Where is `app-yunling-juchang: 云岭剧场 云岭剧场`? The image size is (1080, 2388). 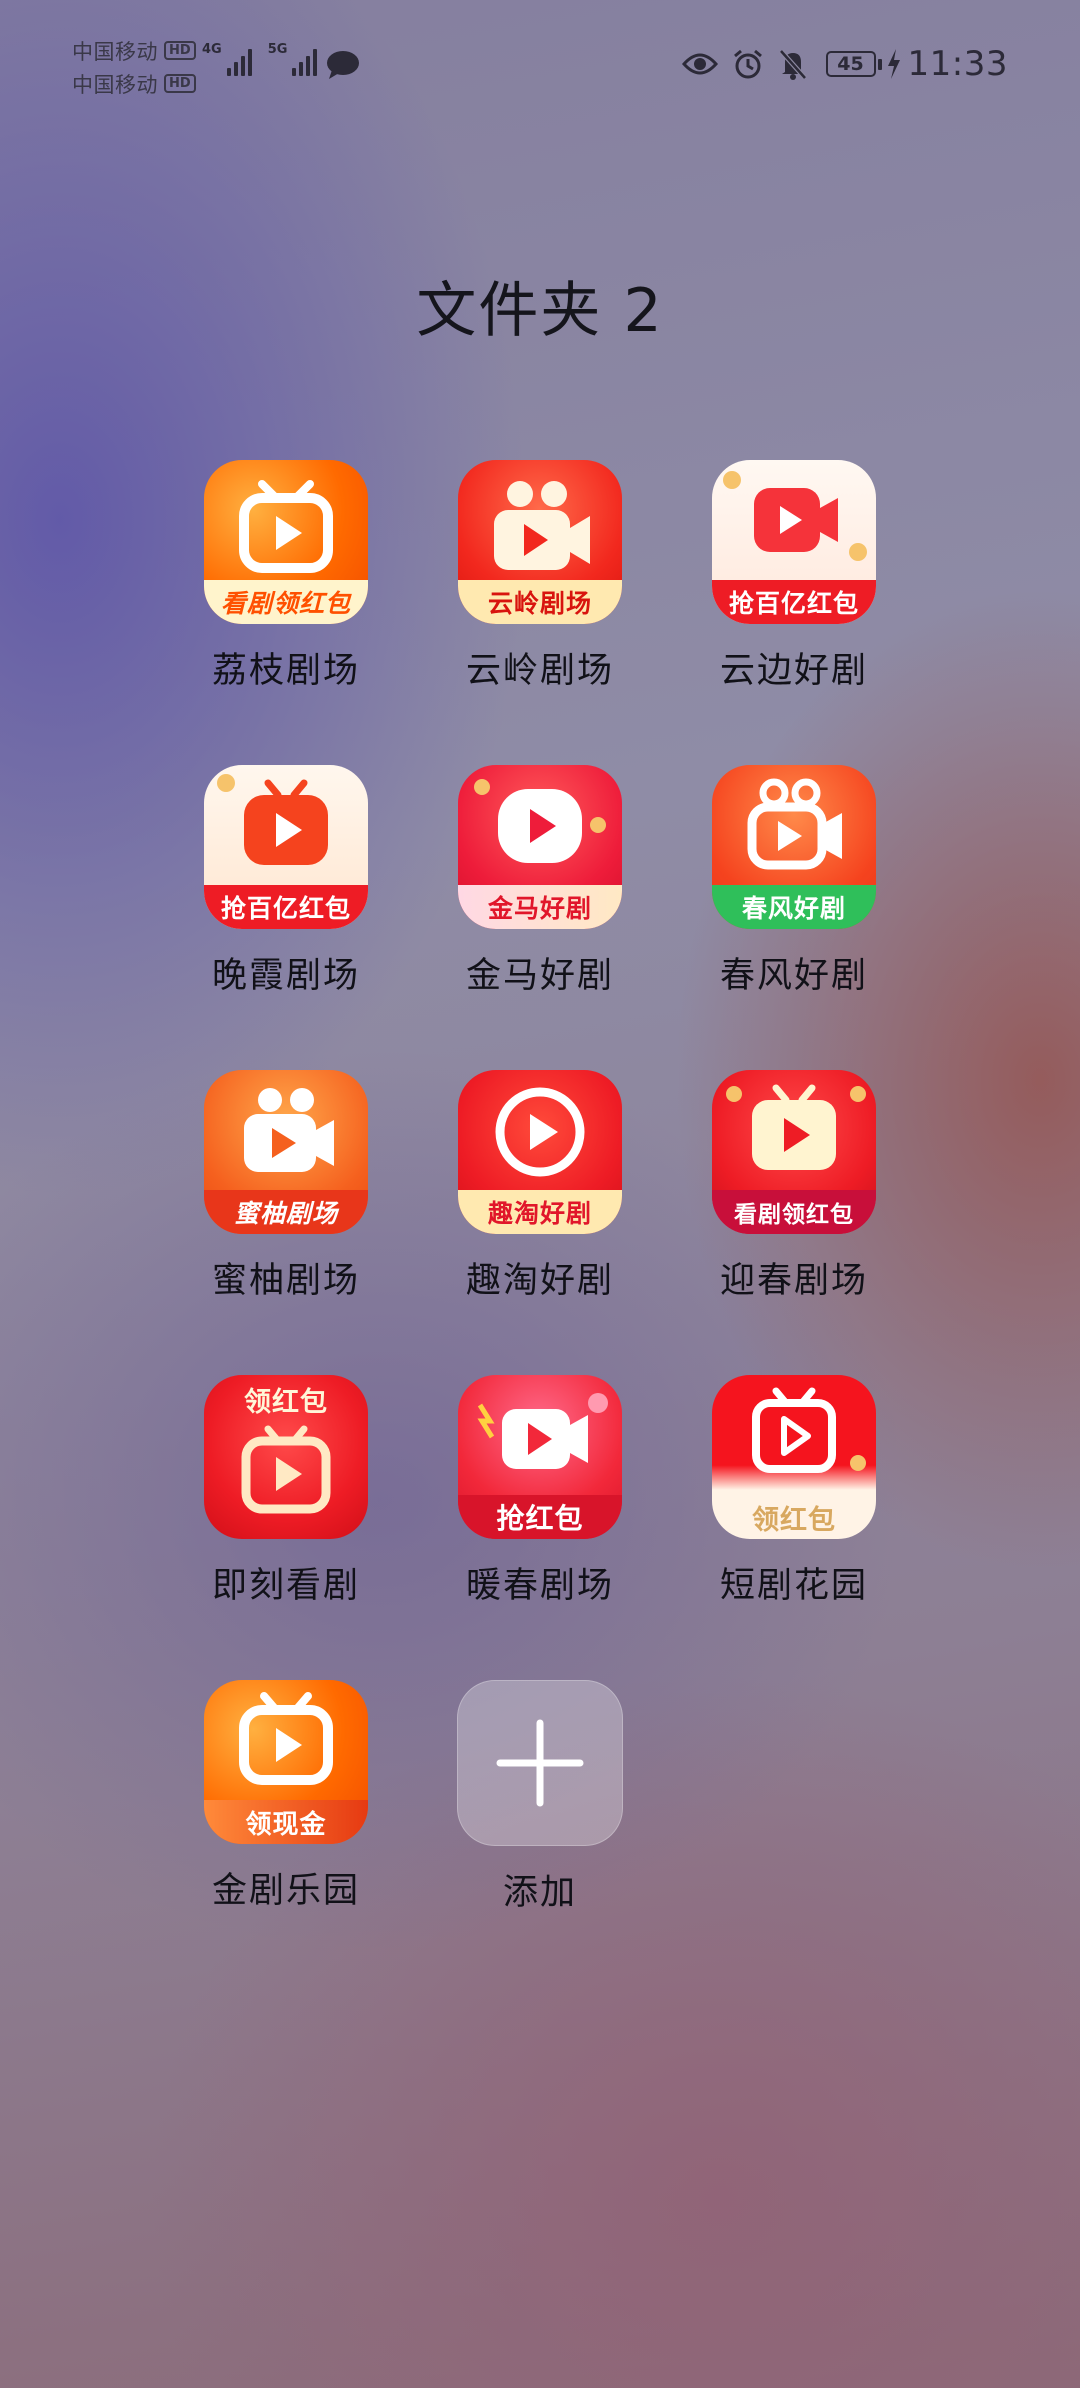
app-yunling-juchang: 云岭剧场 云岭剧场 is located at coordinates (540, 576).